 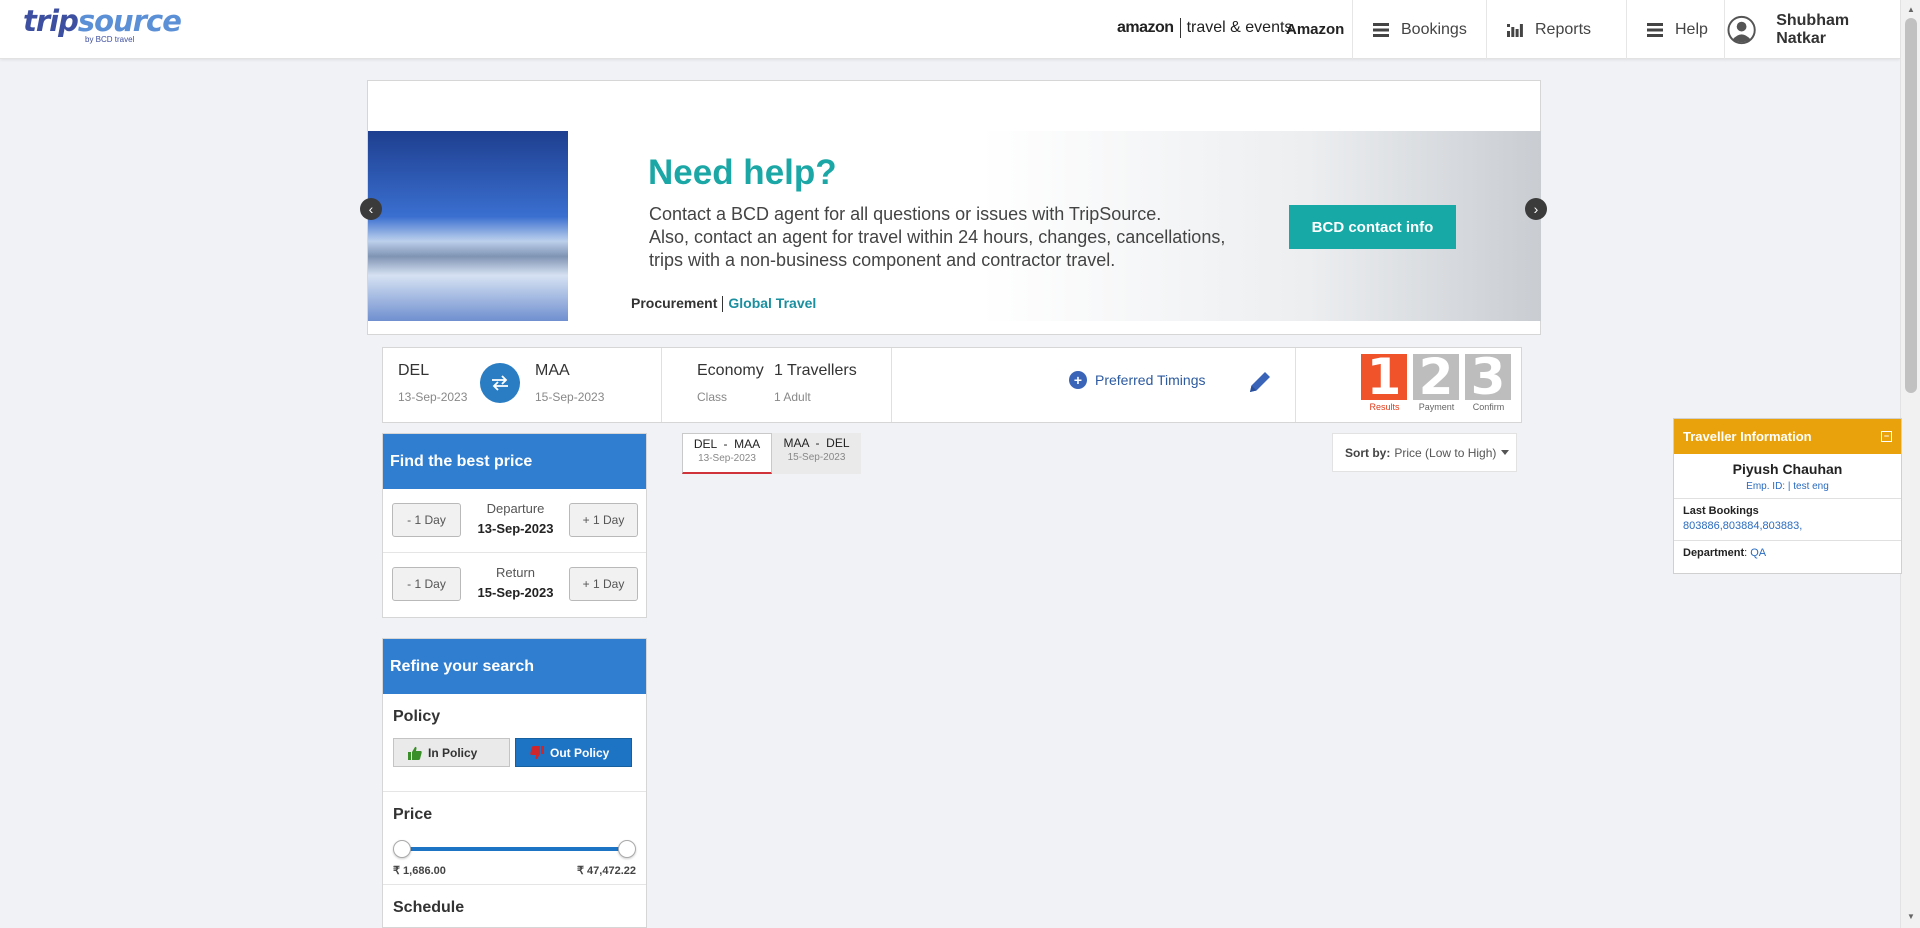 What do you see at coordinates (1137, 380) in the screenshot?
I see `preferred-timings-link: + Preferred Timings` at bounding box center [1137, 380].